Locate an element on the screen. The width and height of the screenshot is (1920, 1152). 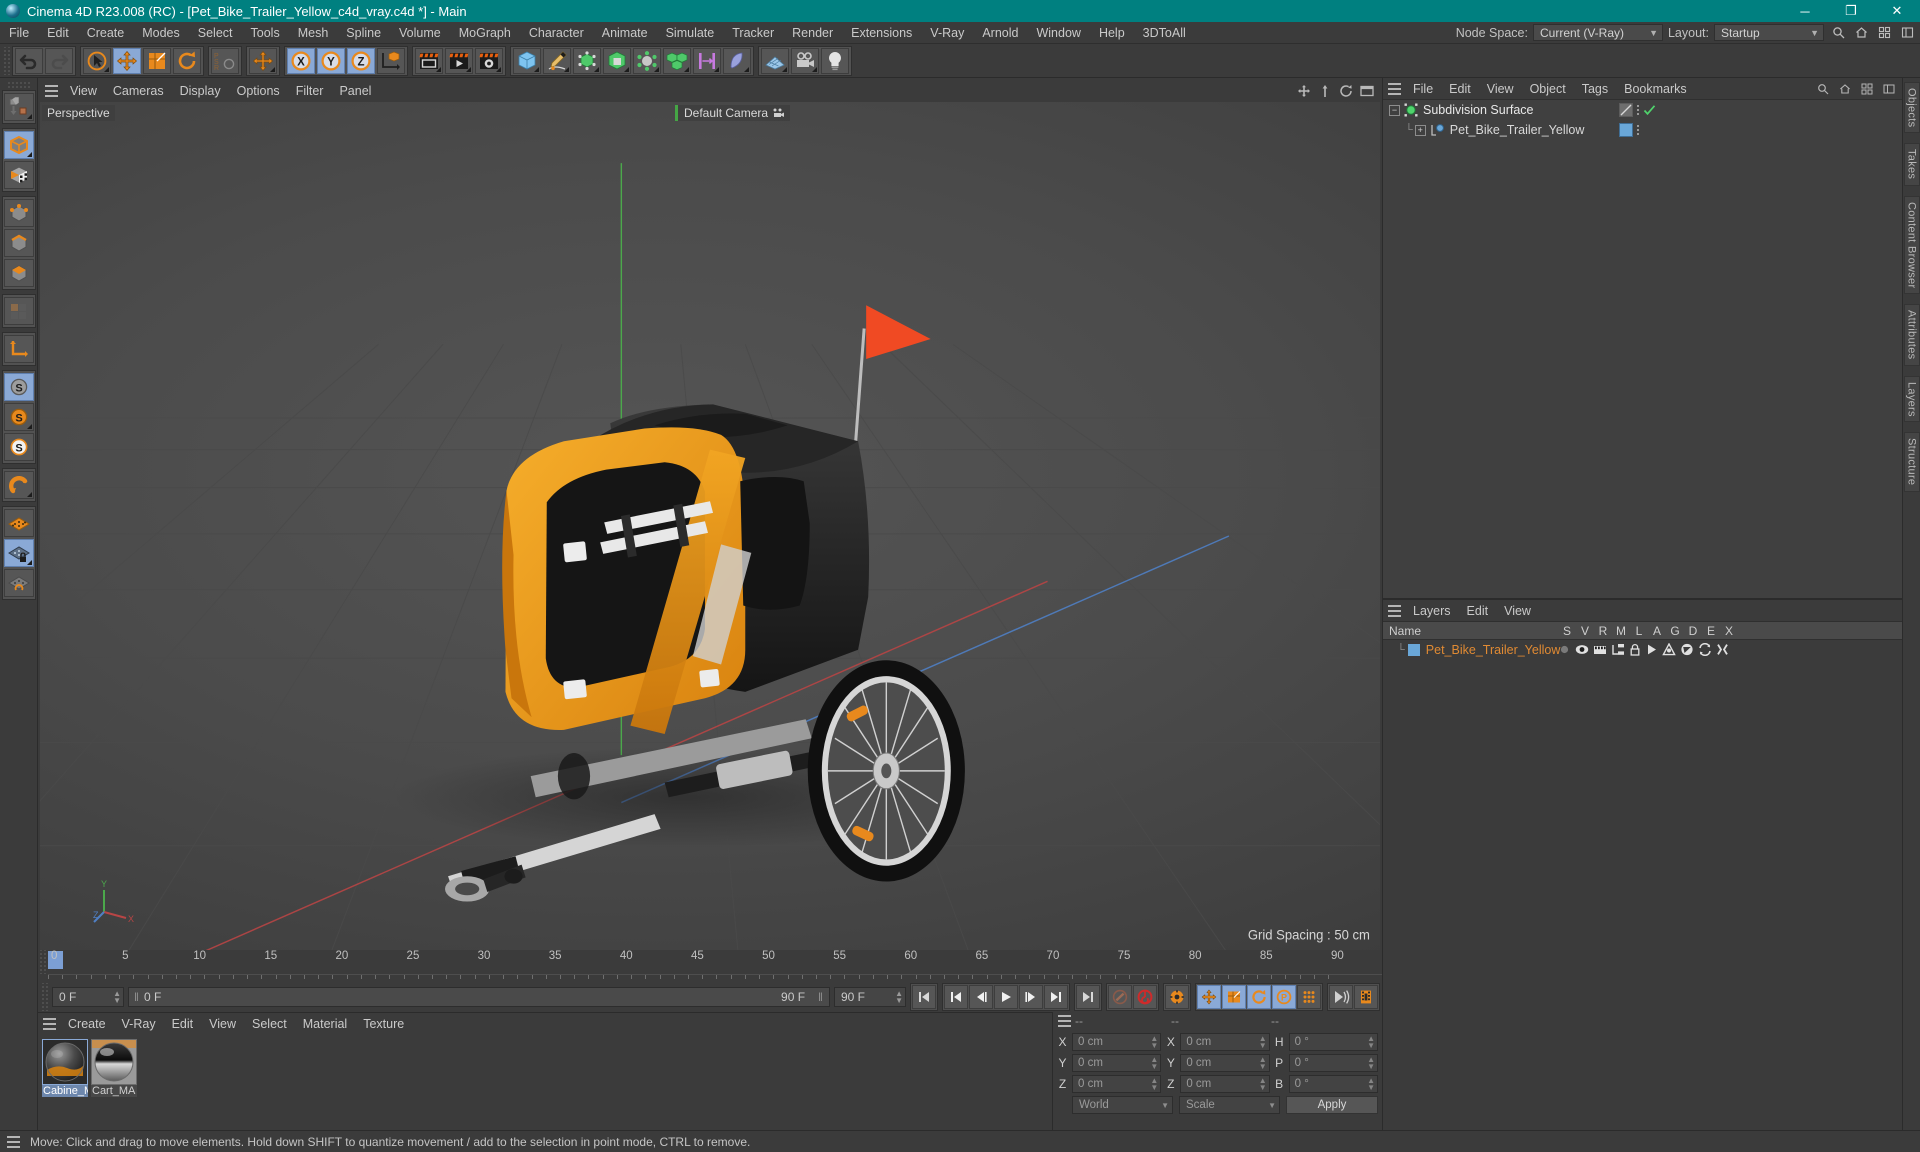
play-mode-button is located at coordinates (1341, 997).